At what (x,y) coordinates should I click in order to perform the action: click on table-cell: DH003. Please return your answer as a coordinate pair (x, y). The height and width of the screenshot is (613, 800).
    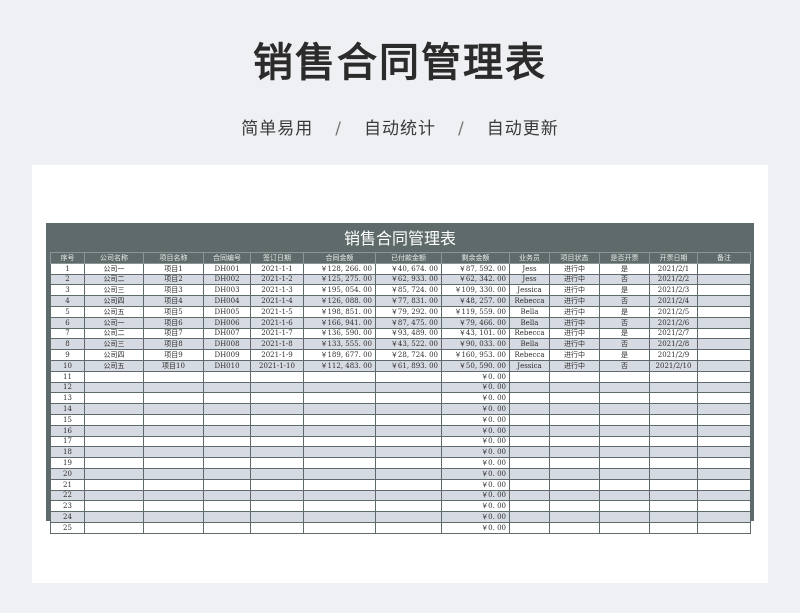
    Looking at the image, I should click on (227, 290).